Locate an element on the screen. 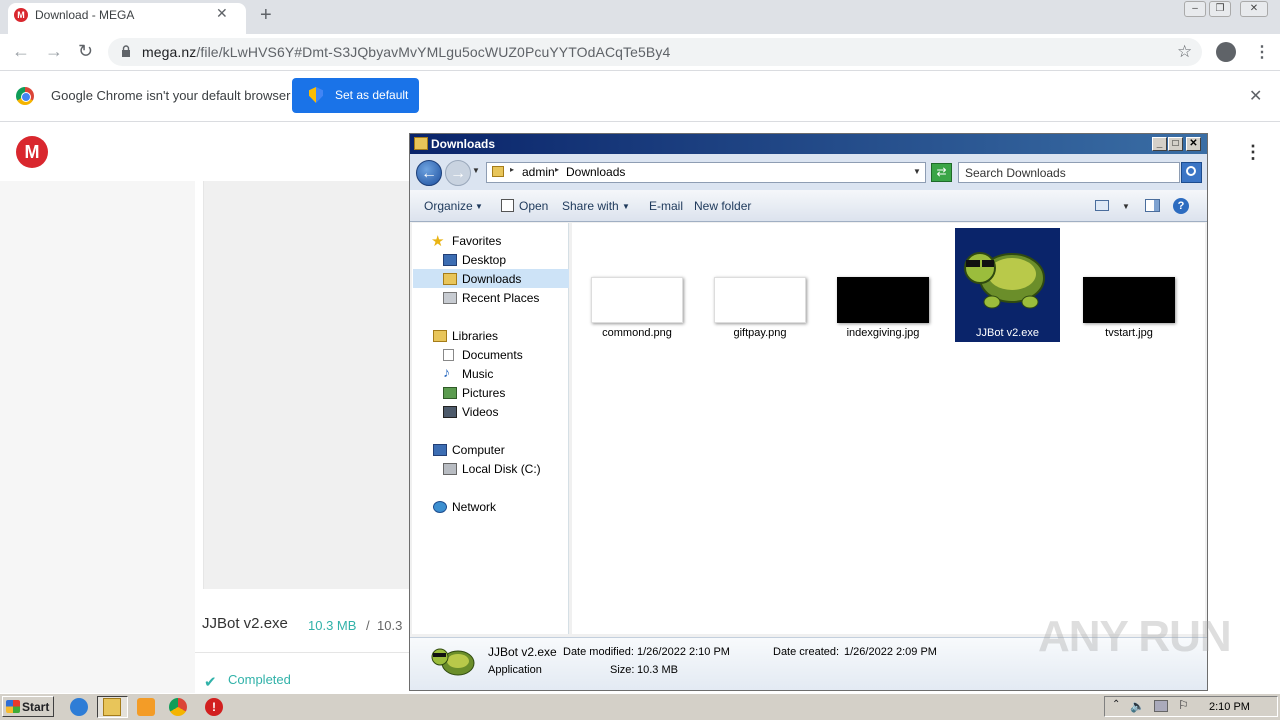 Image resolution: width=1280 pixels, height=720 pixels. network-tray-icon is located at coordinates (1161, 706).